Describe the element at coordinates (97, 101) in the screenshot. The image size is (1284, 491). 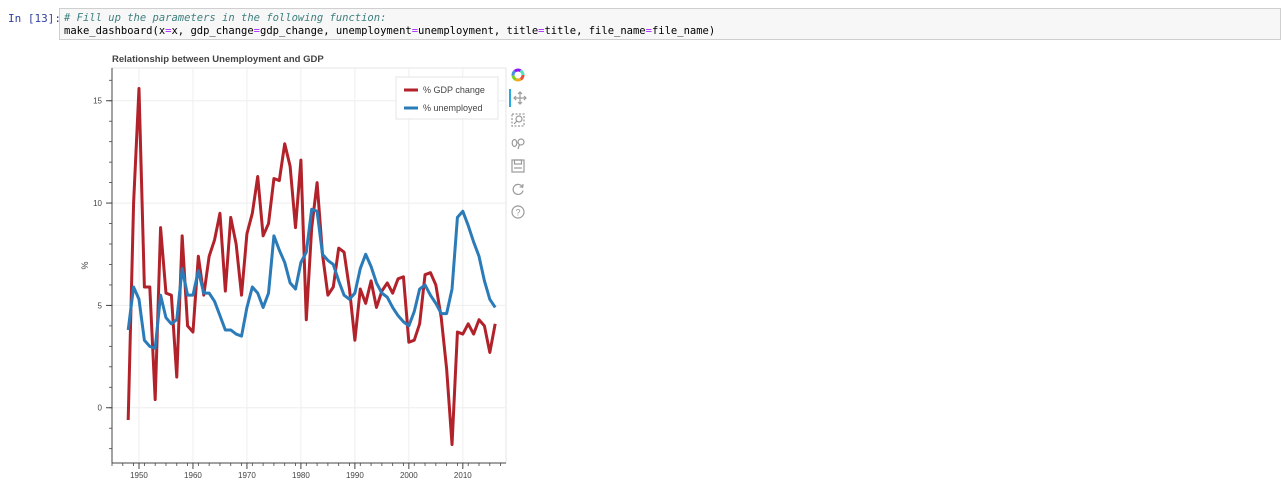
I see `y-tick-label: 15` at that location.